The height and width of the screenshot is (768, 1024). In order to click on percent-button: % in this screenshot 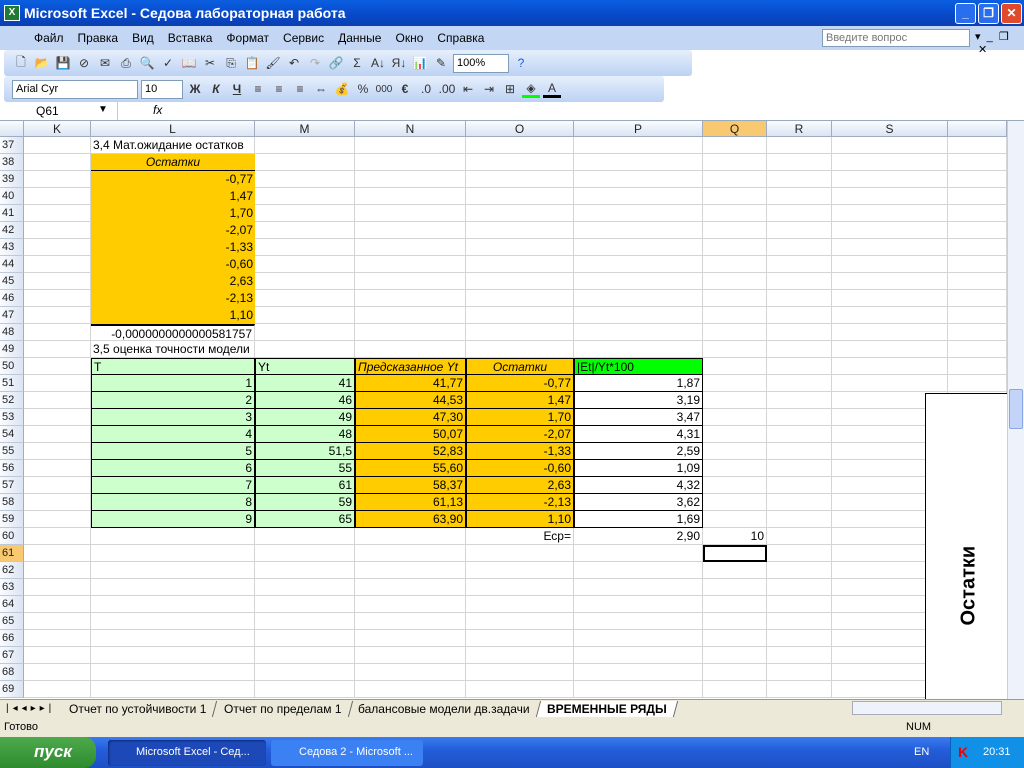, I will do `click(363, 89)`.